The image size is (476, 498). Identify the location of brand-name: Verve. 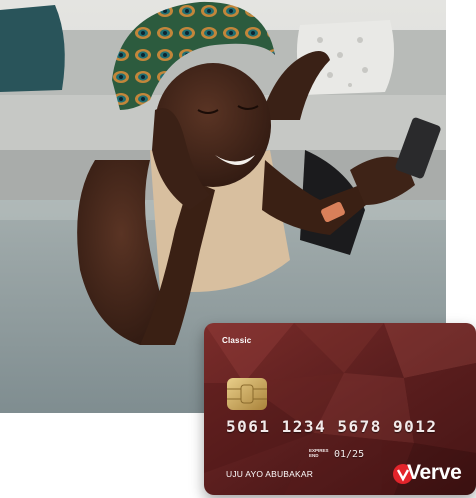
(434, 472).